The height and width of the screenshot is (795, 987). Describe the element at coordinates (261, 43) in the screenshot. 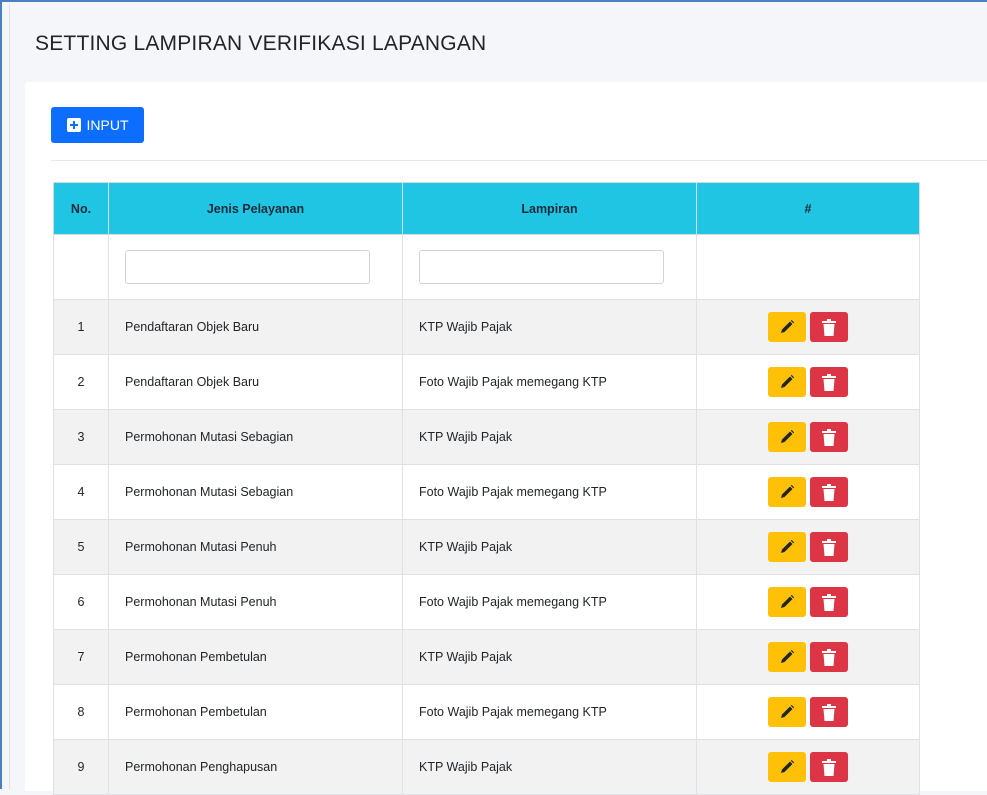

I see `page-title: SETTING LAMPIRAN VERIFIKASI LAPANGAN` at that location.